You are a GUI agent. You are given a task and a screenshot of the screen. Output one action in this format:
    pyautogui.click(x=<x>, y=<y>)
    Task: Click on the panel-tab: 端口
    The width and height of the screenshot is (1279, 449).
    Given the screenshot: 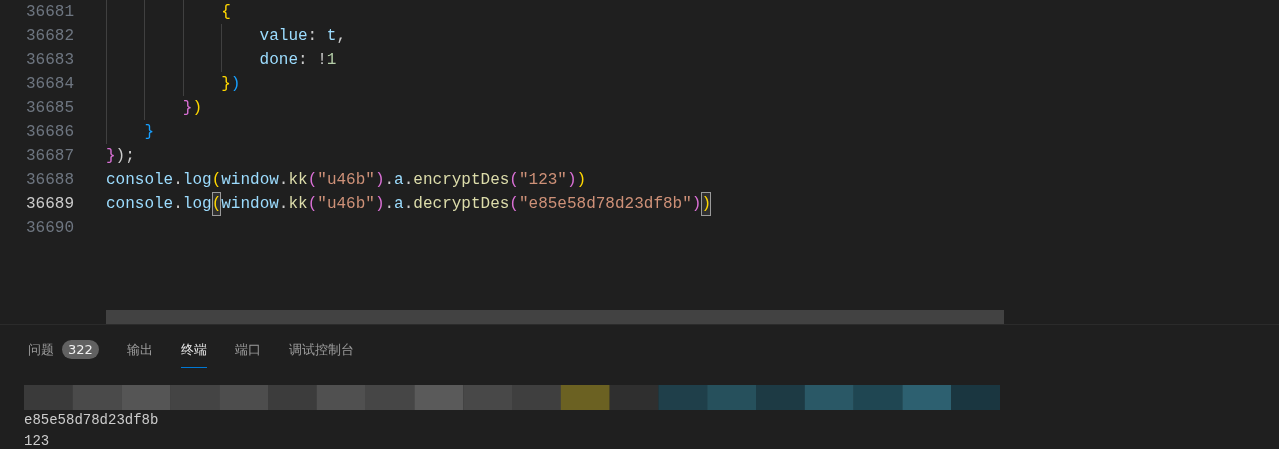 What is the action you would take?
    pyautogui.click(x=247, y=351)
    